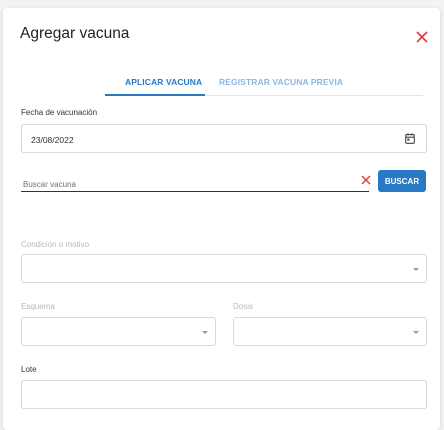 The height and width of the screenshot is (430, 444). What do you see at coordinates (75, 33) in the screenshot?
I see `dialog-title: Agregar vacuna` at bounding box center [75, 33].